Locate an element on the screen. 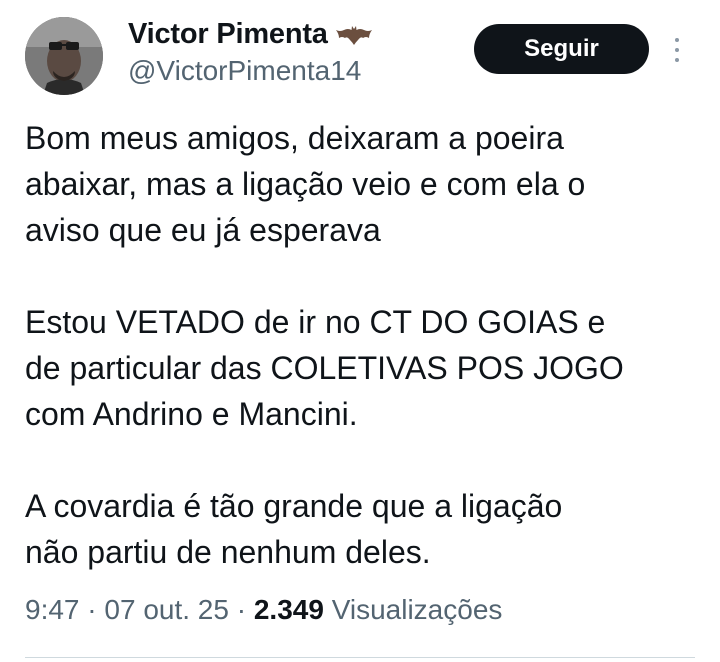 The height and width of the screenshot is (662, 720). tweet-date: 07 out. 25 is located at coordinates (166, 609).